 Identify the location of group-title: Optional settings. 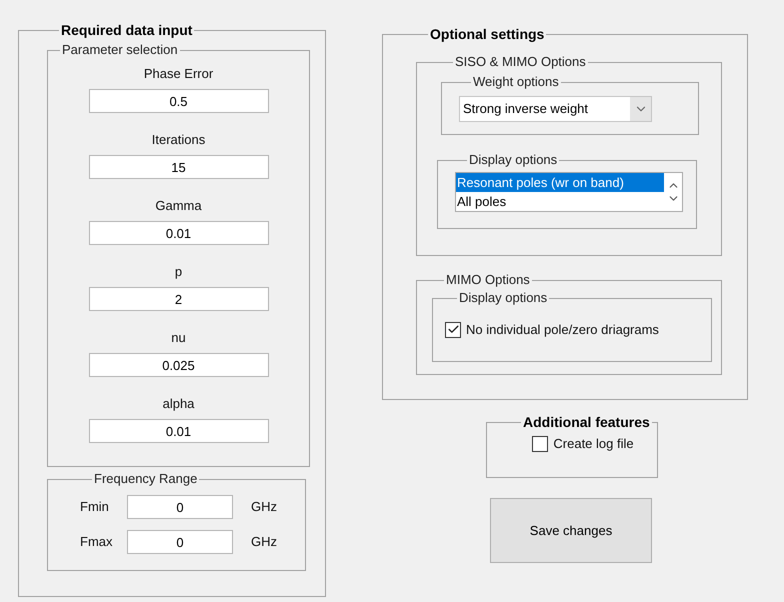
(487, 34).